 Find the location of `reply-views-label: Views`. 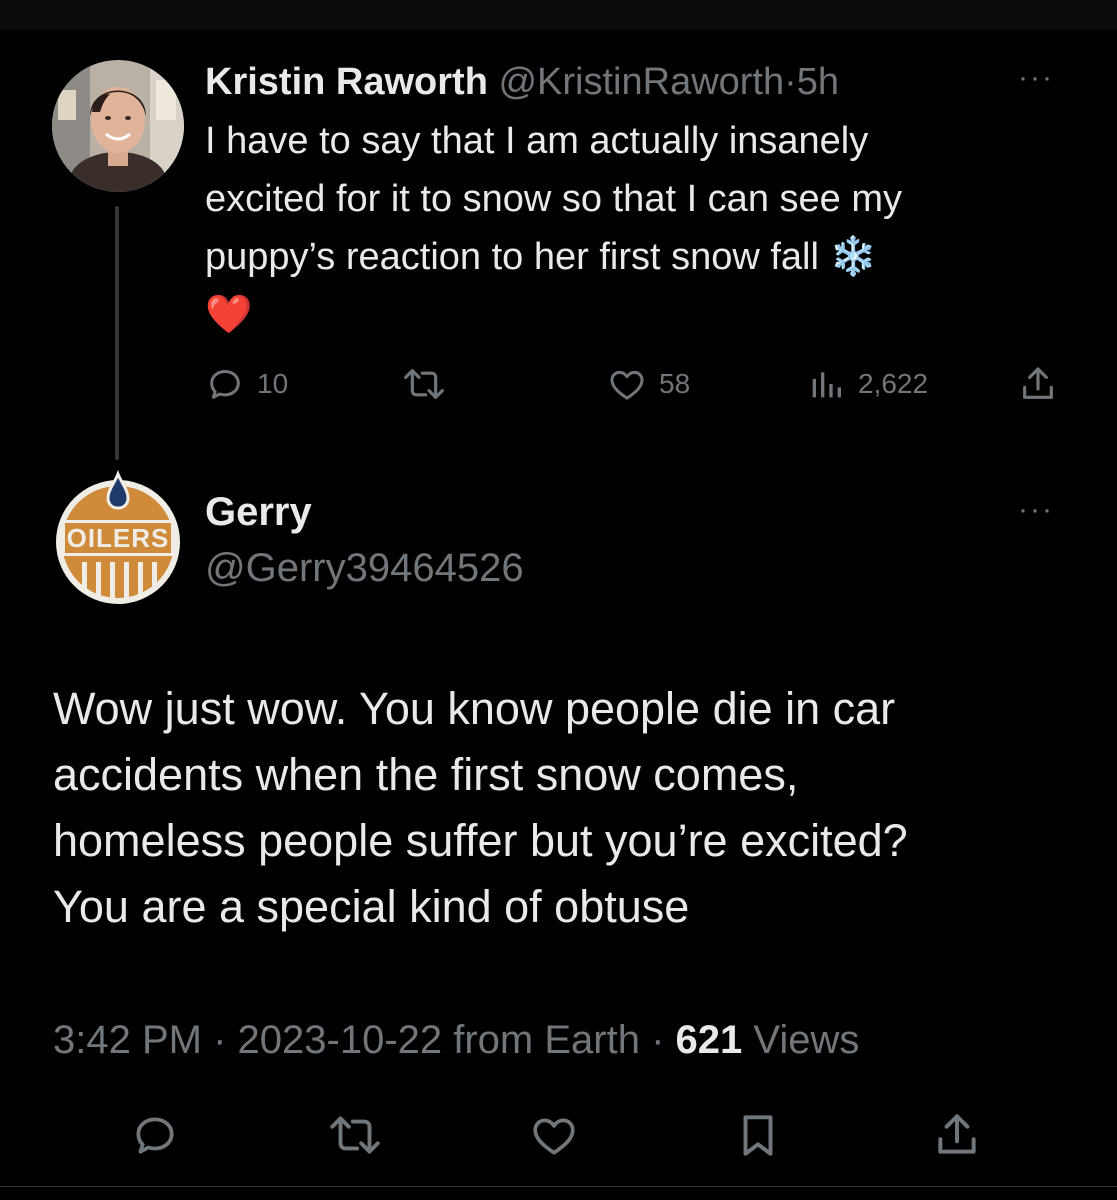

reply-views-label: Views is located at coordinates (800, 1040).